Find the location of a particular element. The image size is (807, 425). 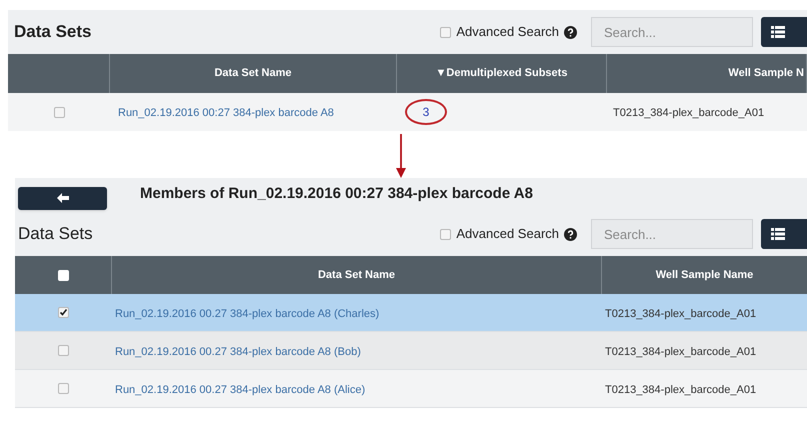

table-row: Run_02.19.2016 00.27 384-plex barcode A8 (Charles) T0213_384-plex_barcode_A01 is located at coordinates (411, 313).